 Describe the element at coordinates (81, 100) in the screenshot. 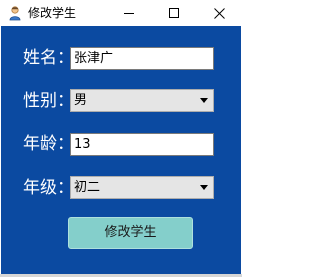

I see `gender-selected-value: 男` at that location.